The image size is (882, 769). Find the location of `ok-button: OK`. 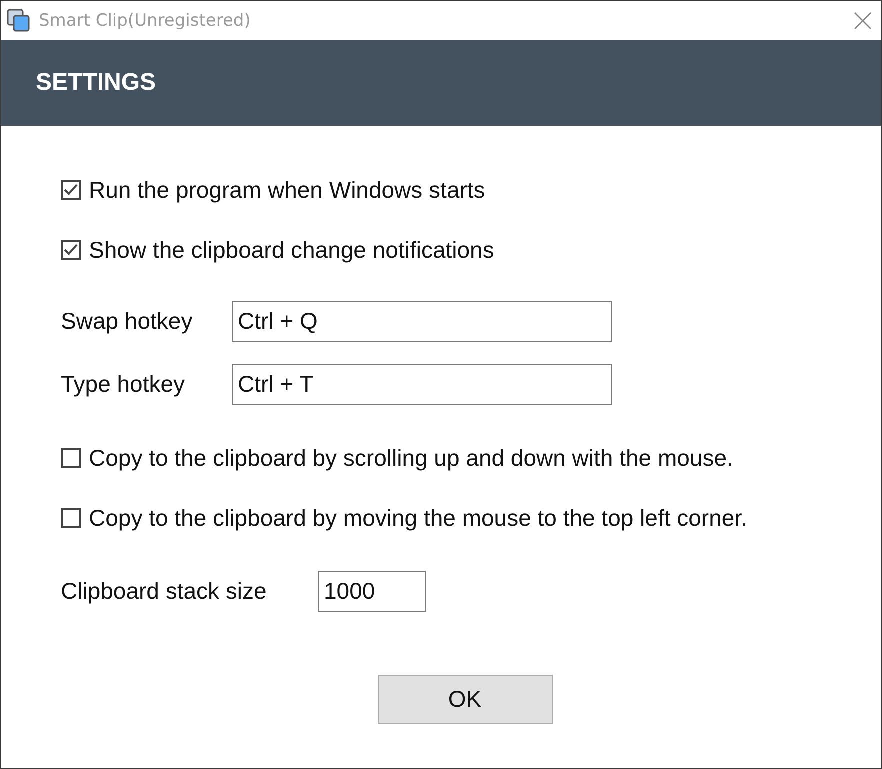

ok-button: OK is located at coordinates (465, 699).